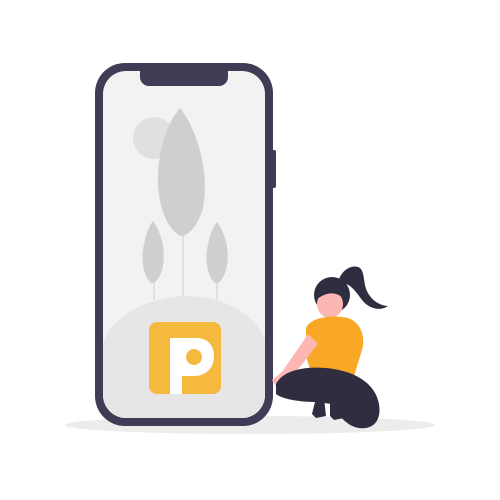 The image size is (500, 500). Describe the element at coordinates (330, 347) in the screenshot. I see `person-icon` at that location.